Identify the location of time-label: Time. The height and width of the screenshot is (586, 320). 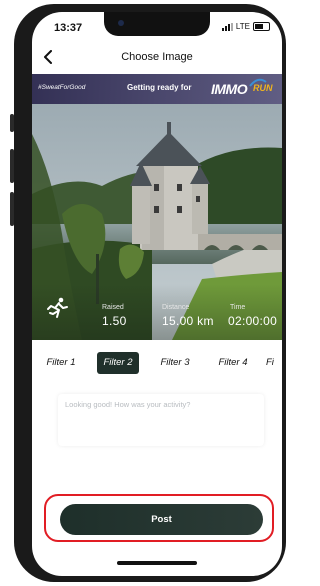
(238, 307).